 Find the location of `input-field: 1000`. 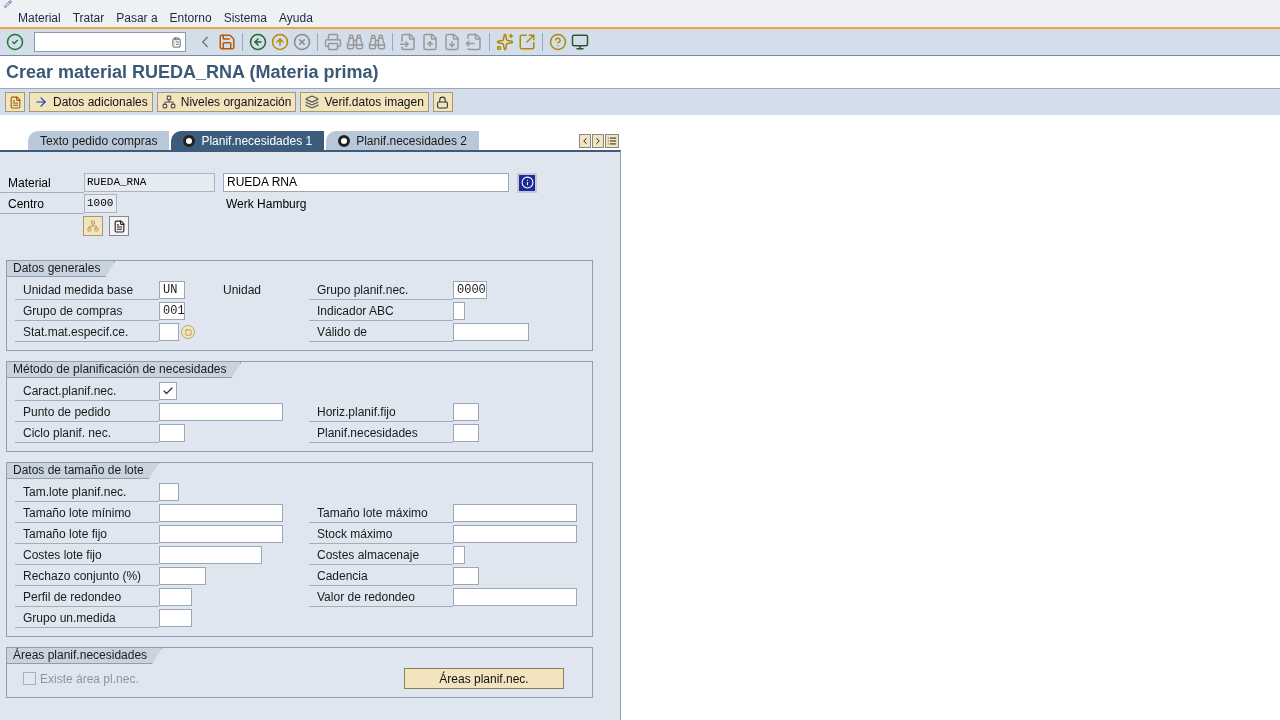

input-field: 1000 is located at coordinates (100, 203).